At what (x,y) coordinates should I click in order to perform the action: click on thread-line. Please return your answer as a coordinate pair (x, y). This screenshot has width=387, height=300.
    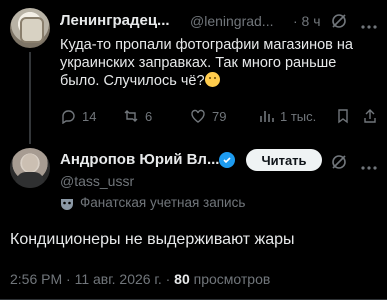
    Looking at the image, I should click on (30, 98).